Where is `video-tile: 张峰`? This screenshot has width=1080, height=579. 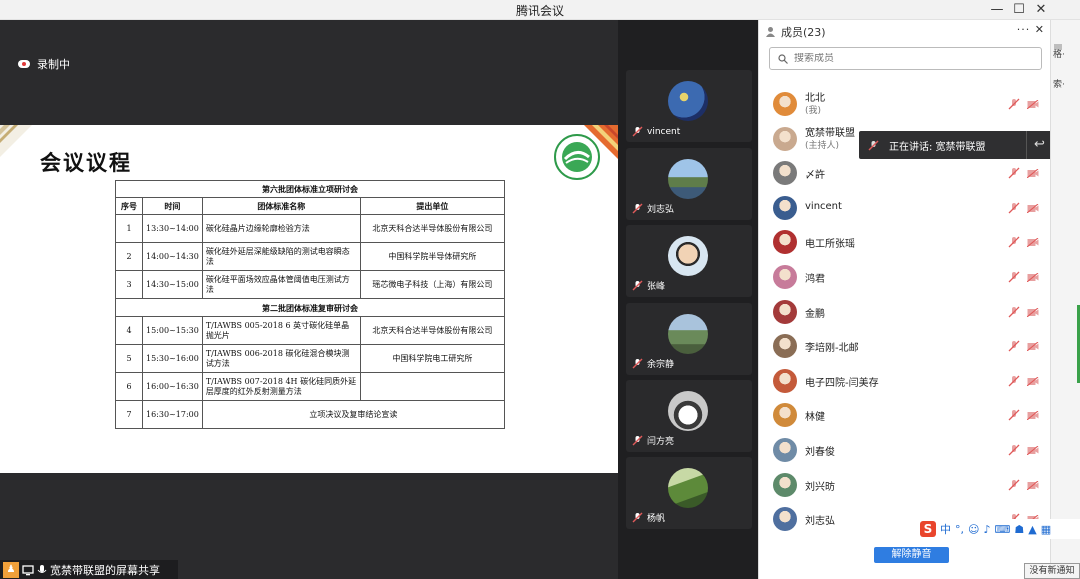
video-tile: 张峰 is located at coordinates (689, 261).